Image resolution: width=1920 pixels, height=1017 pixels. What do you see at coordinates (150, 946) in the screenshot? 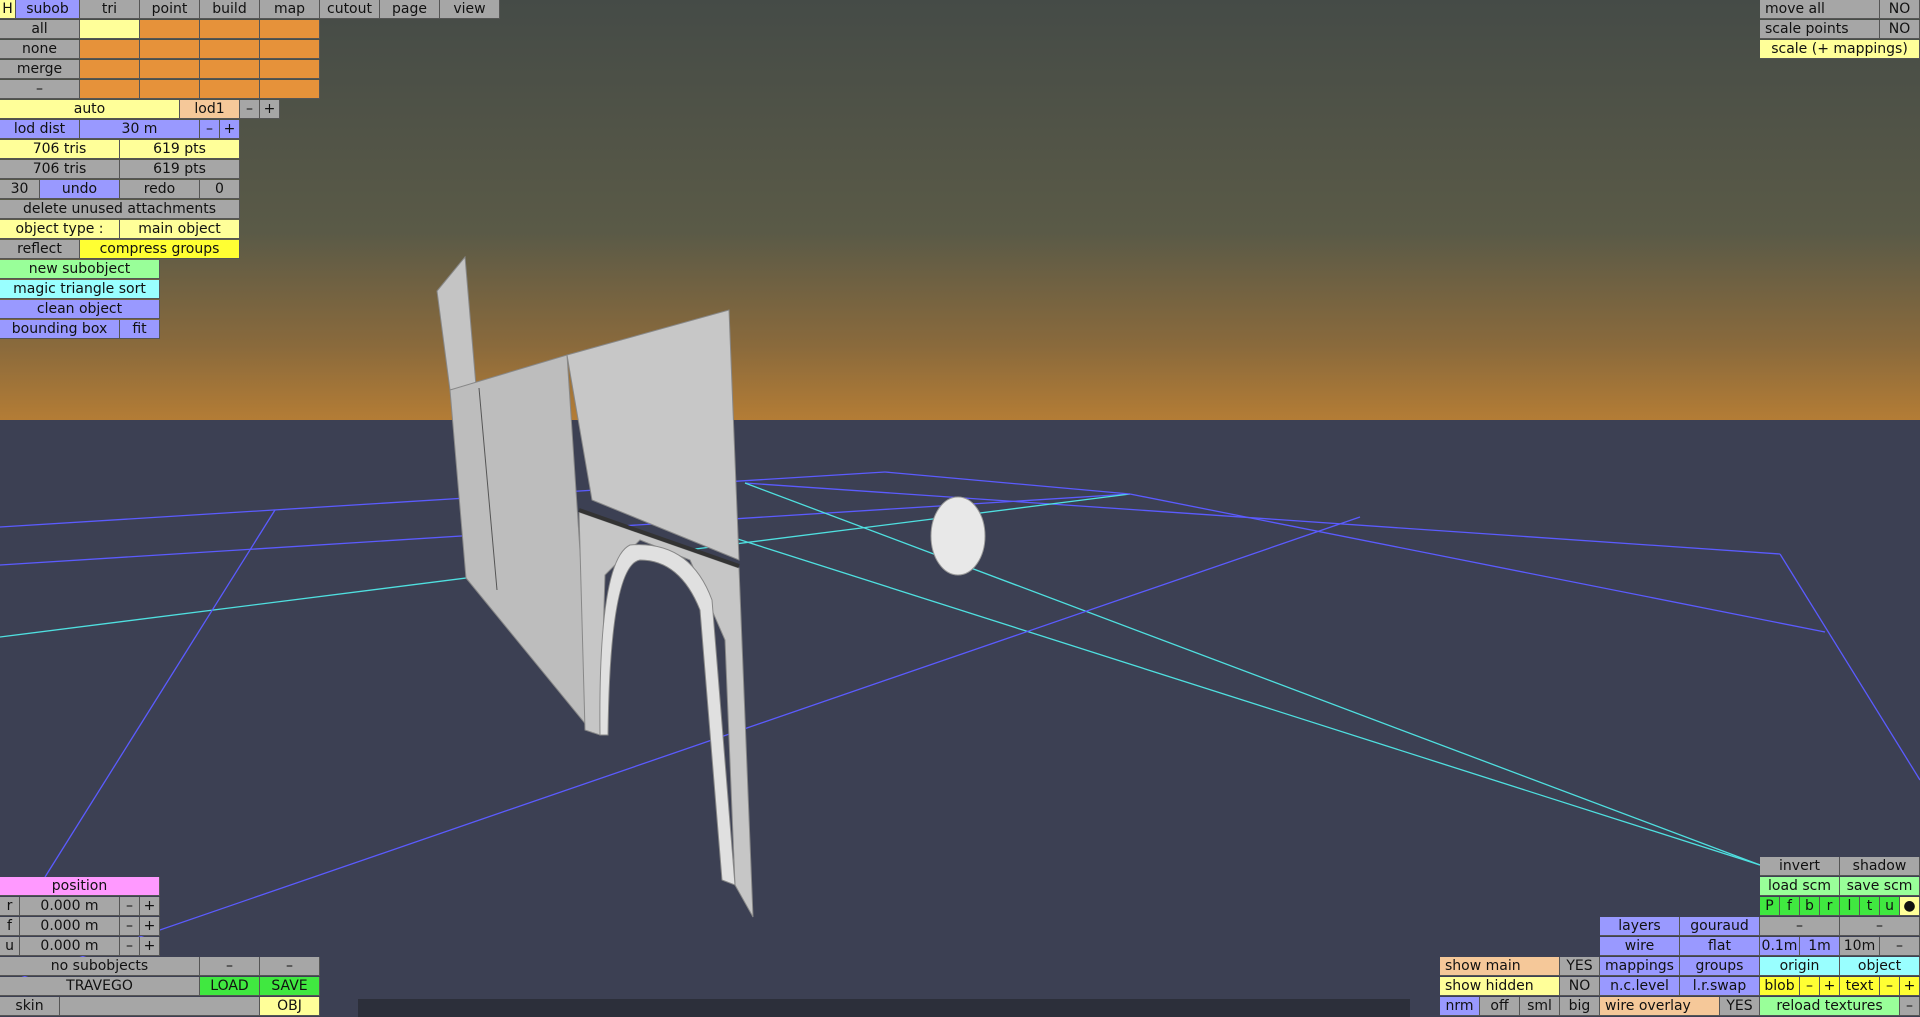
I see `pos-u-plus-button: +` at bounding box center [150, 946].